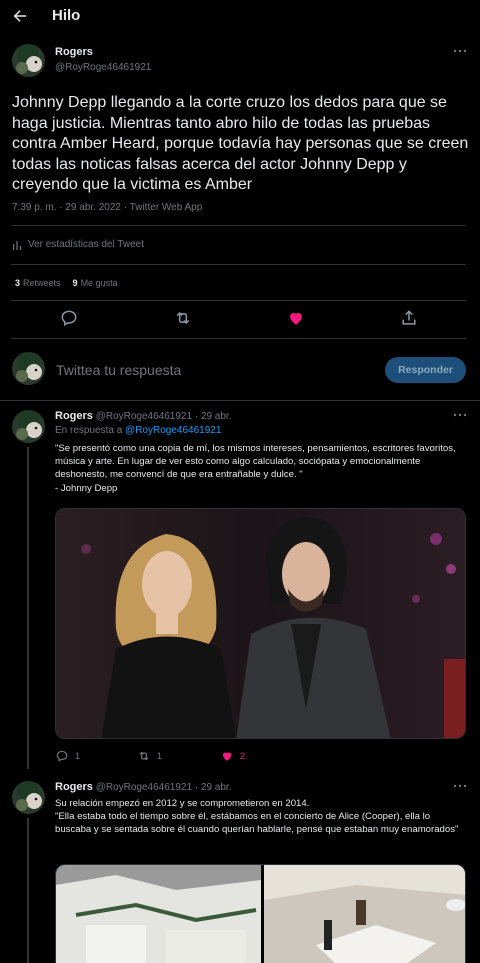  I want to click on reply-composer: Twittea tu respuesta Responder, so click(240, 370).